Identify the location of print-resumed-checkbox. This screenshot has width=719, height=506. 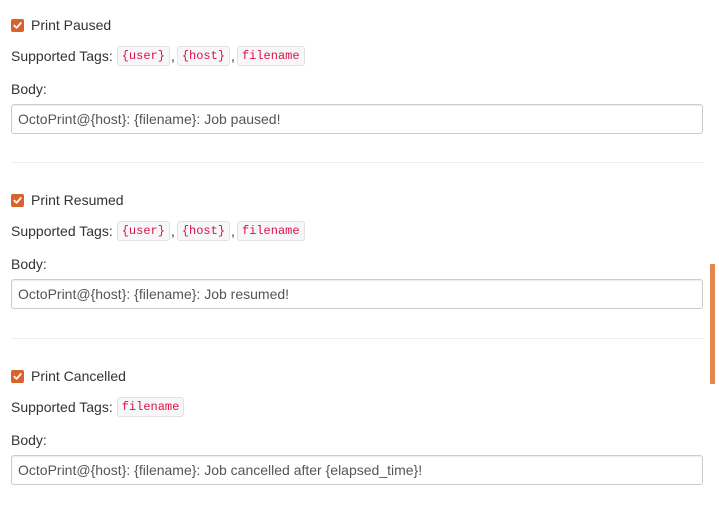
(17, 200).